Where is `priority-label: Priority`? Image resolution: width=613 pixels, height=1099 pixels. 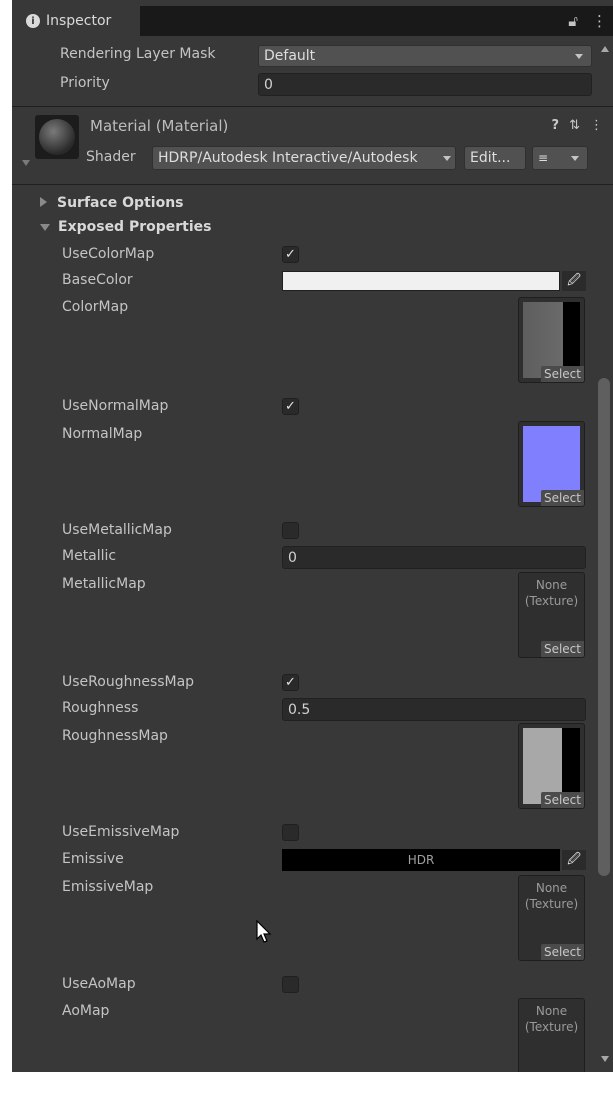
priority-label: Priority is located at coordinates (85, 83).